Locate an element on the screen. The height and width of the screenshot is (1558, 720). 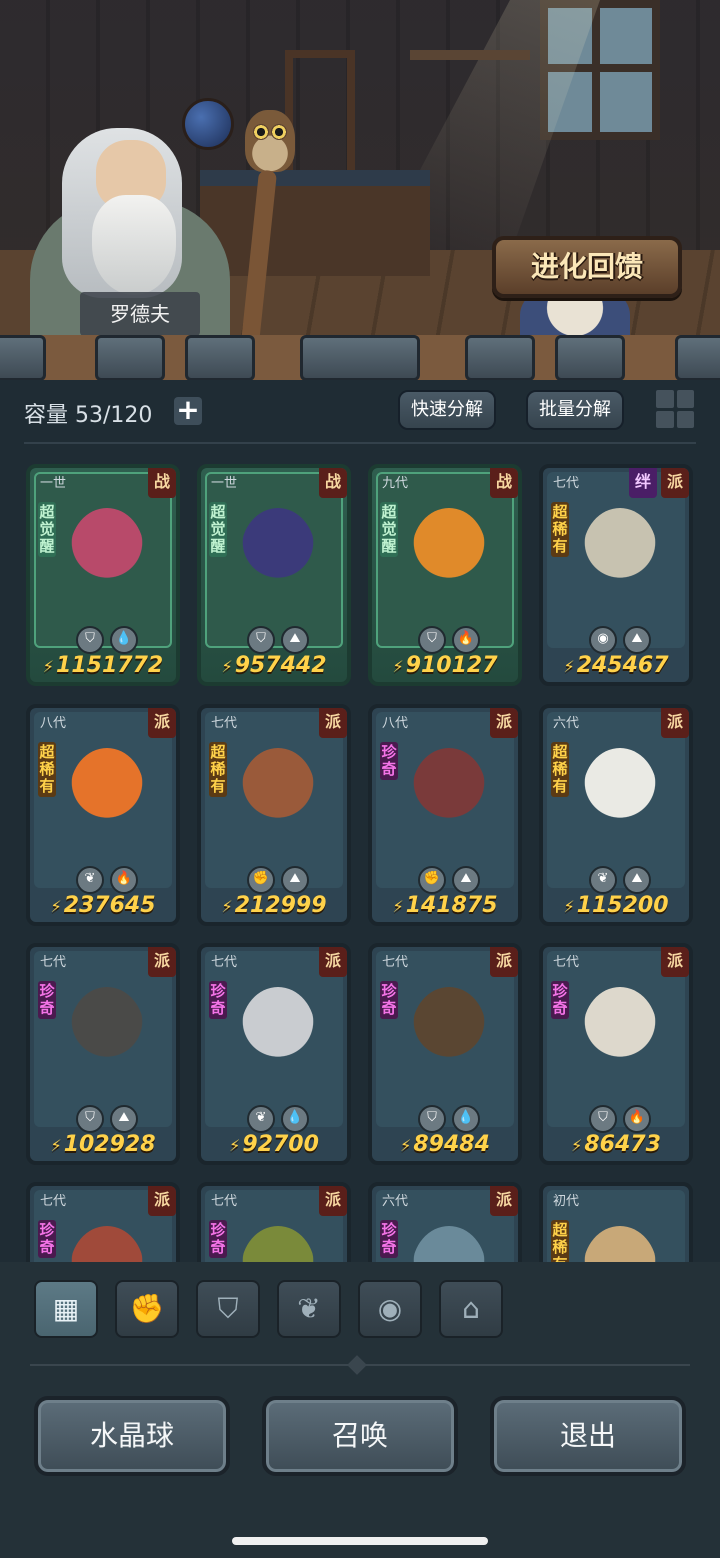
npc-name-plate: 罗德夫 is located at coordinates (140, 314).